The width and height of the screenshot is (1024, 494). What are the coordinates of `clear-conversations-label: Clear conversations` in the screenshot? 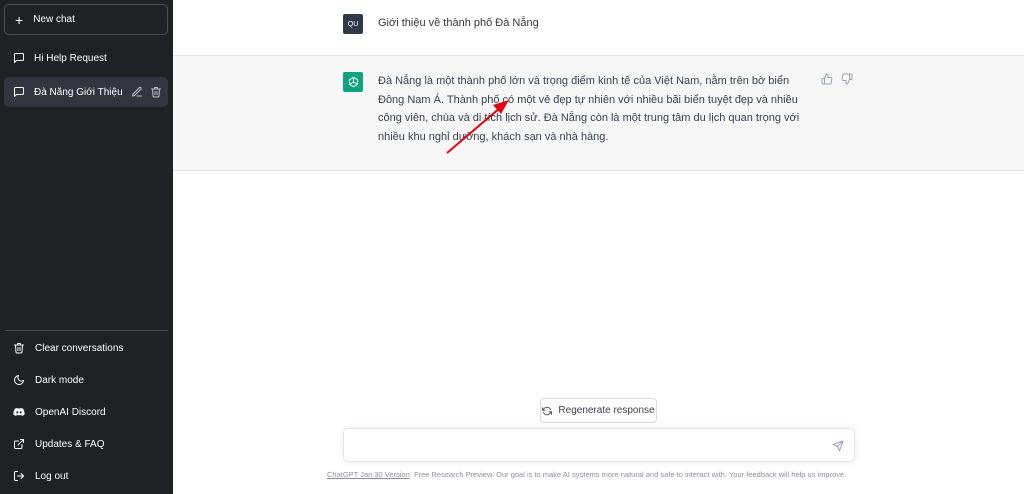 It's located at (79, 348).